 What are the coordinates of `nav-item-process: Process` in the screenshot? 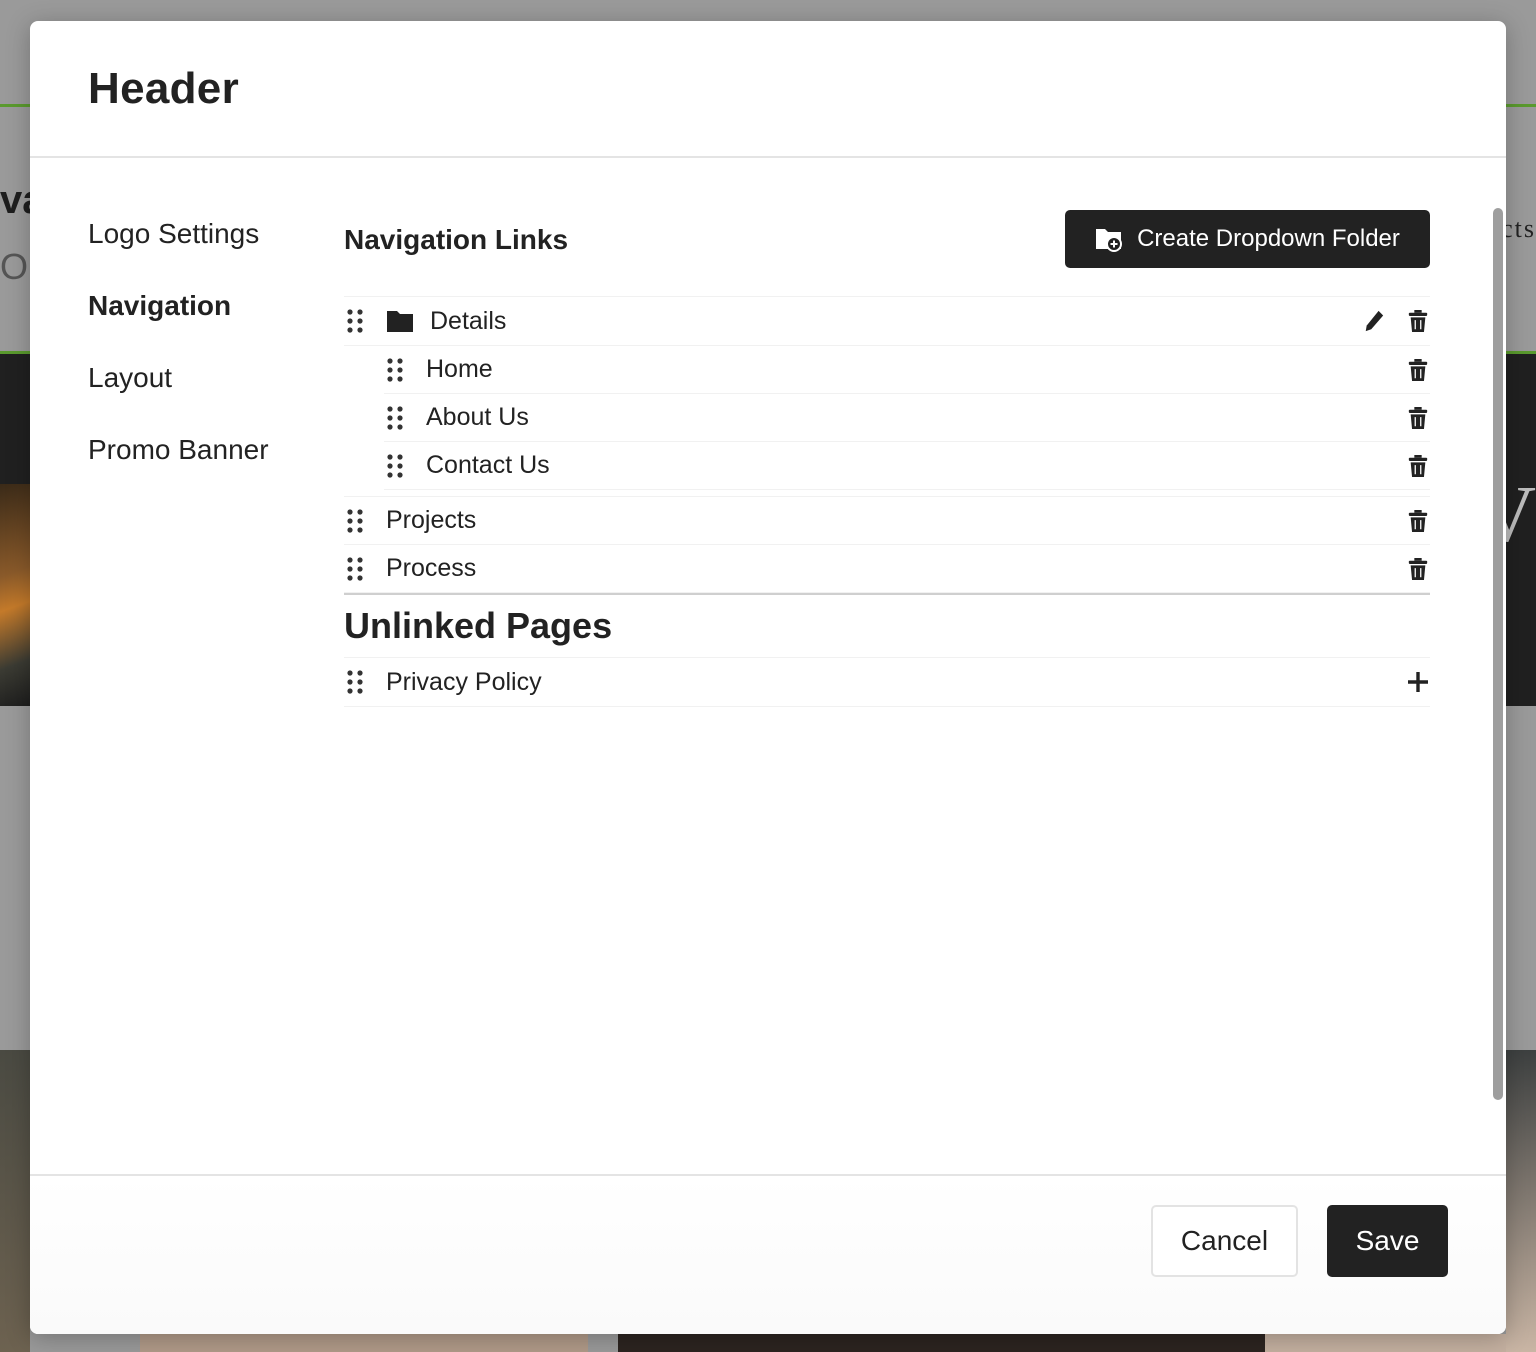 It's located at (887, 569).